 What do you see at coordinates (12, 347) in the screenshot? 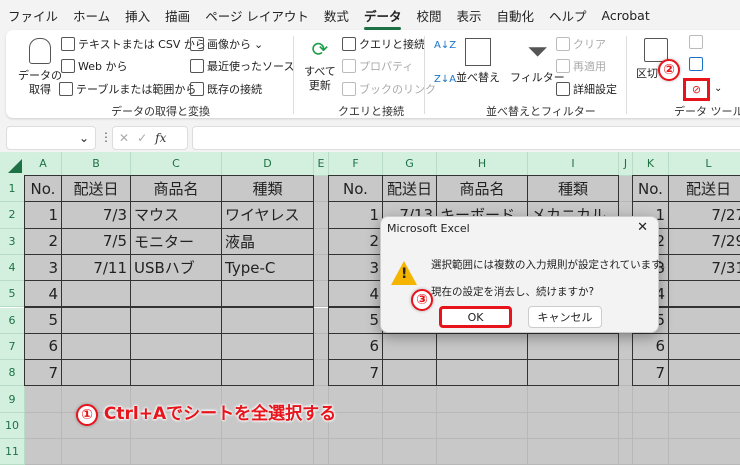
I see `row-header: 7` at bounding box center [12, 347].